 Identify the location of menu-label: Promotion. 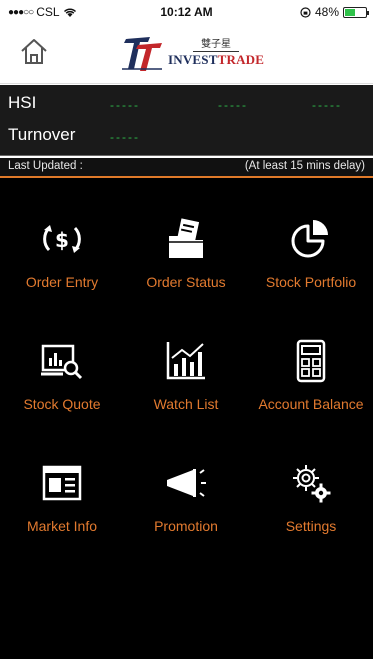
(186, 526).